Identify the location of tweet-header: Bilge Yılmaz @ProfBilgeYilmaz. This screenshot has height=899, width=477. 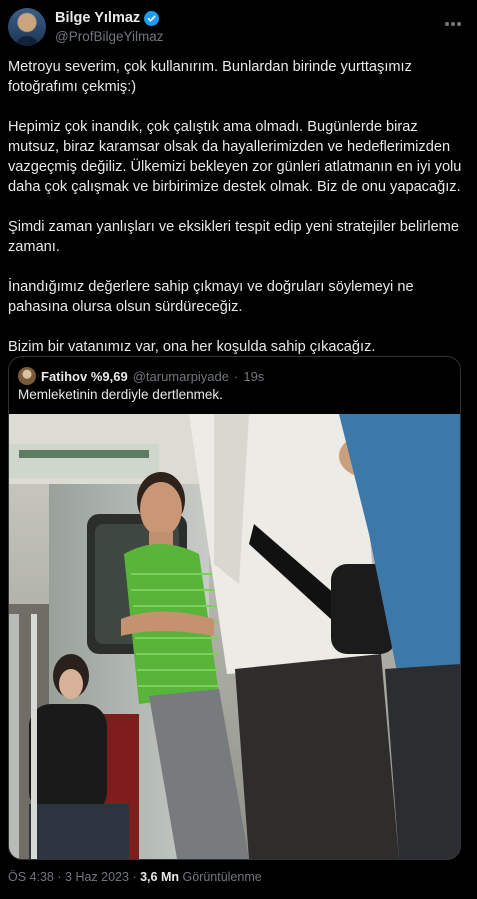
(238, 28).